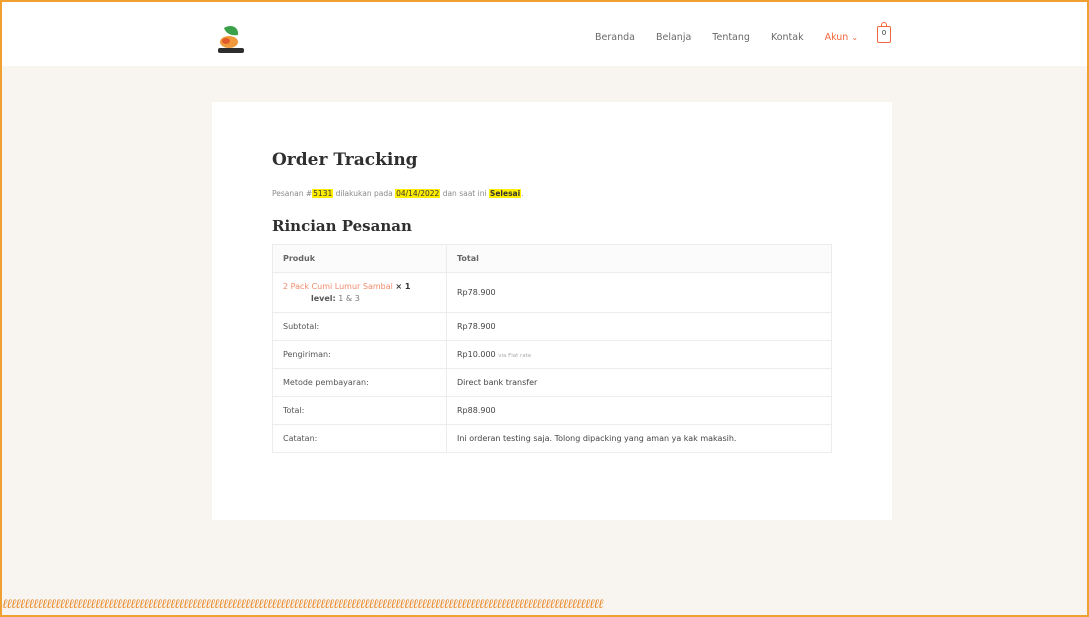 The image size is (1089, 617). Describe the element at coordinates (855, 37) in the screenshot. I see `chevron-down-icon: ⌄` at that location.